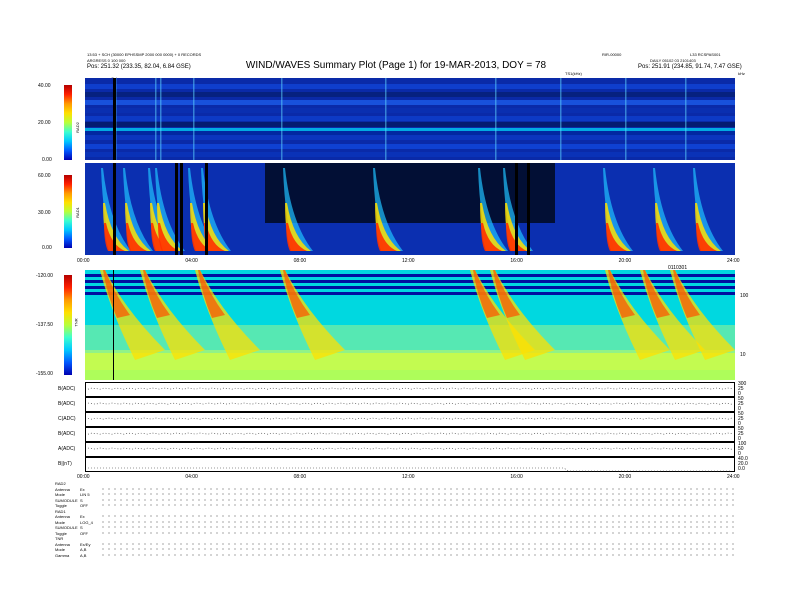 The width and height of the screenshot is (792, 612). What do you see at coordinates (67, 449) in the screenshot?
I see `line-plot-label: A(ADC)` at bounding box center [67, 449].